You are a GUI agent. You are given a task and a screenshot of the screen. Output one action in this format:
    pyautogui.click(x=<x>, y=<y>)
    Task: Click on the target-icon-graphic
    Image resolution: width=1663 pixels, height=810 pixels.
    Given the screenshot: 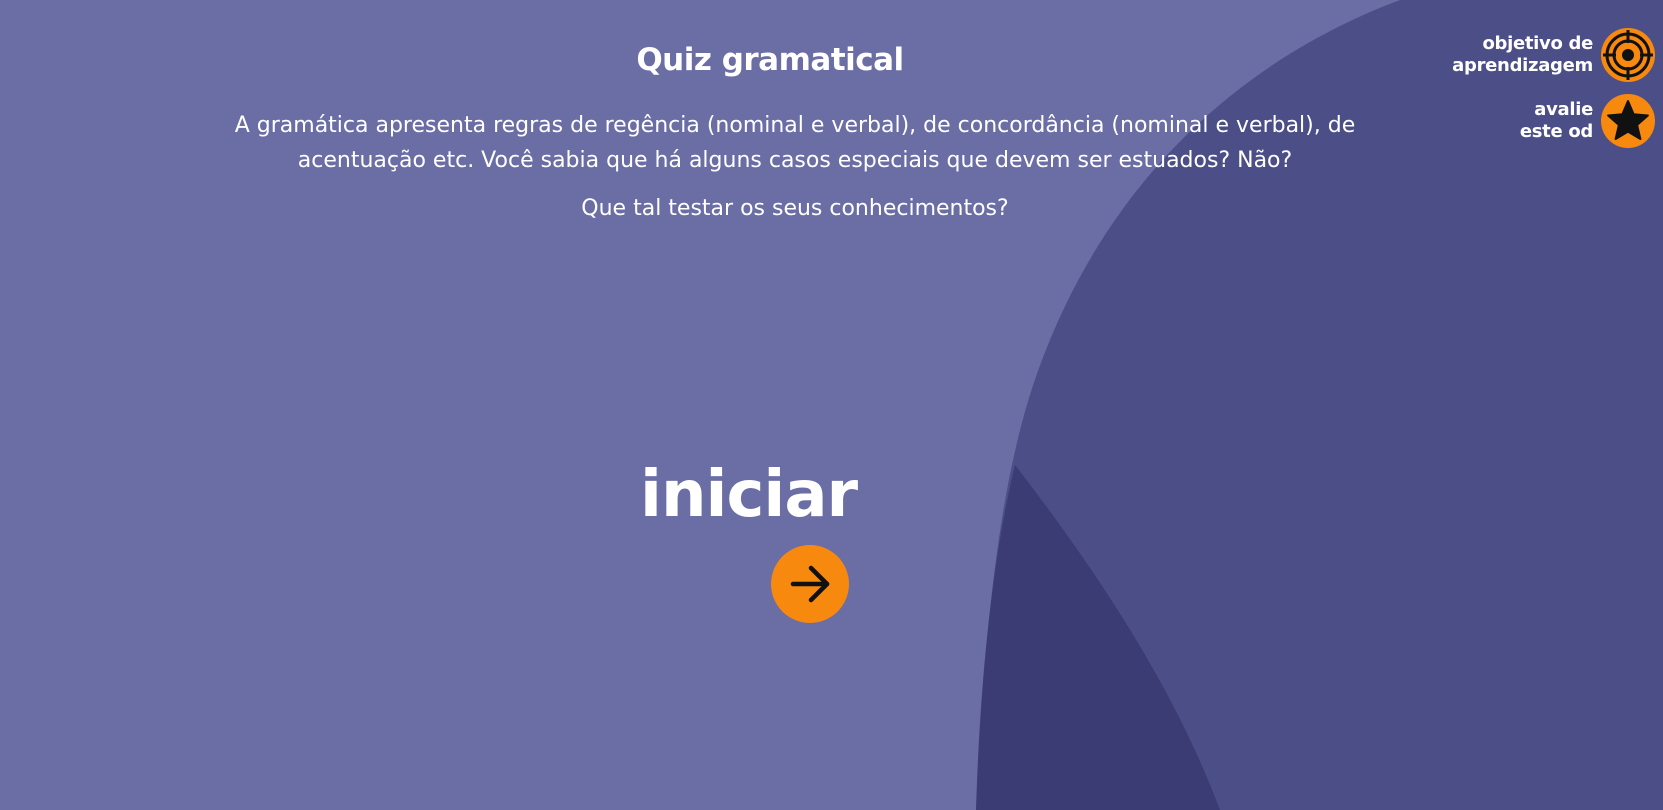 What is the action you would take?
    pyautogui.click(x=1628, y=55)
    